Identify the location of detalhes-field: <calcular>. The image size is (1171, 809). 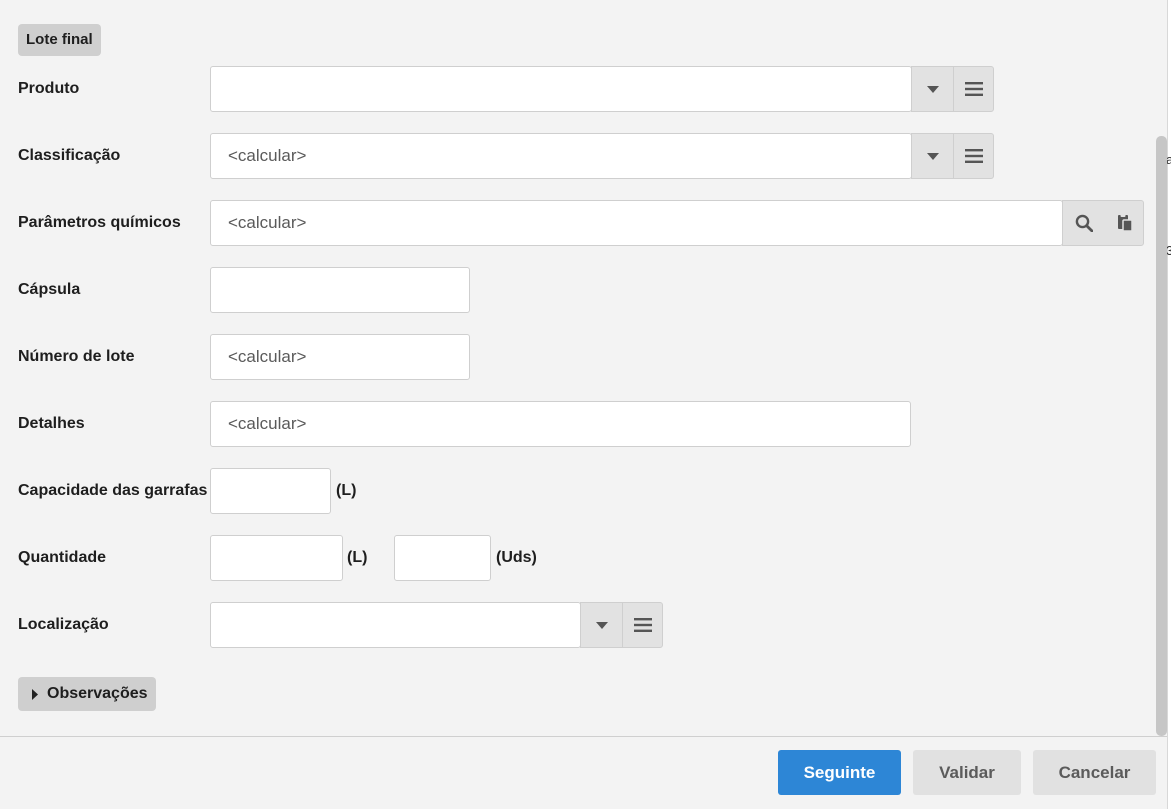
(560, 424).